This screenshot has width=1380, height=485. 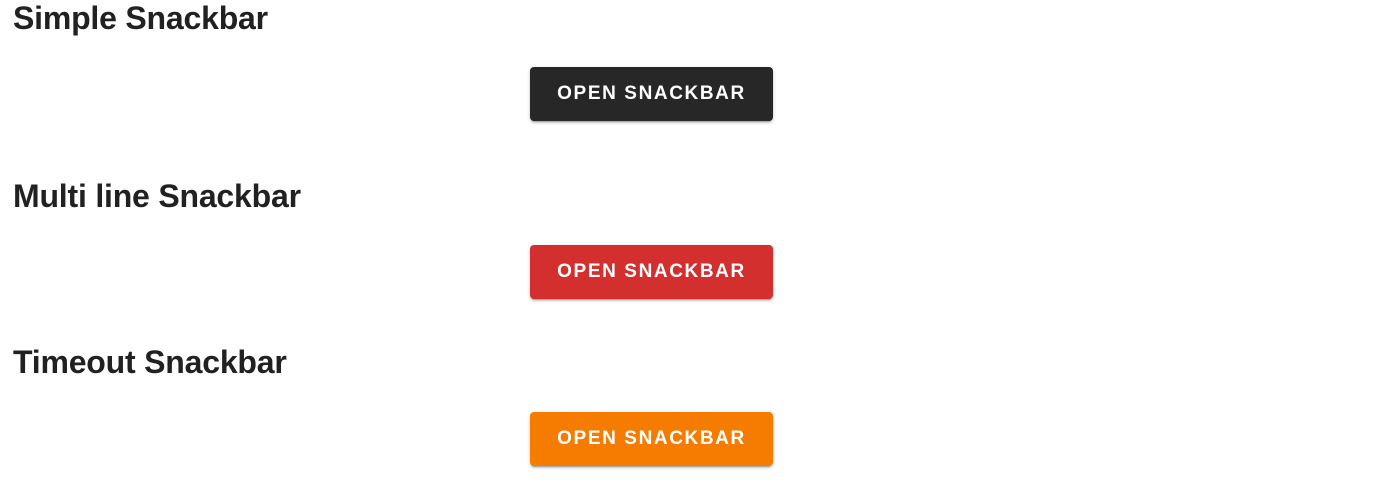 I want to click on multi-line-snackbar-title: Multi line Snackbar, so click(x=157, y=196).